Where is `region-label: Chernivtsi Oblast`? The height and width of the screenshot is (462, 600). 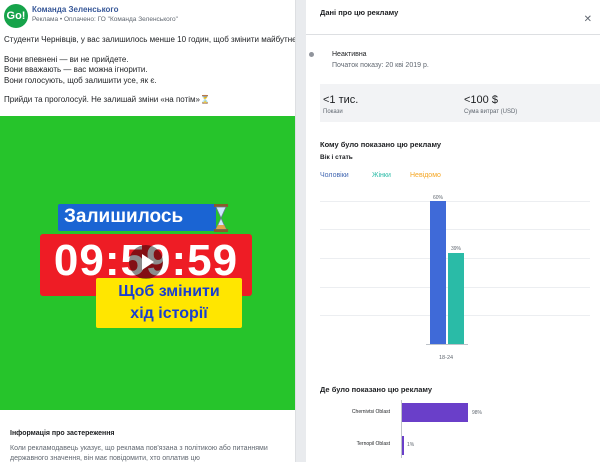
region-label: Chernivtsi Oblast is located at coordinates (370, 412).